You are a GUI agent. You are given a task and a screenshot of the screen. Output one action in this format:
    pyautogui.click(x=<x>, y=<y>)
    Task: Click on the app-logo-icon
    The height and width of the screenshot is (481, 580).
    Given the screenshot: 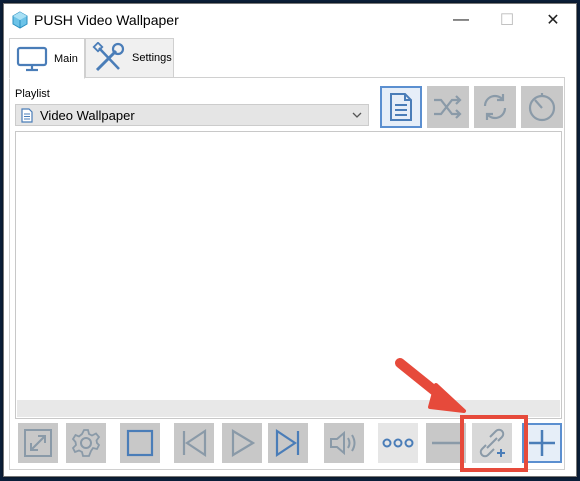 What is the action you would take?
    pyautogui.click(x=20, y=20)
    